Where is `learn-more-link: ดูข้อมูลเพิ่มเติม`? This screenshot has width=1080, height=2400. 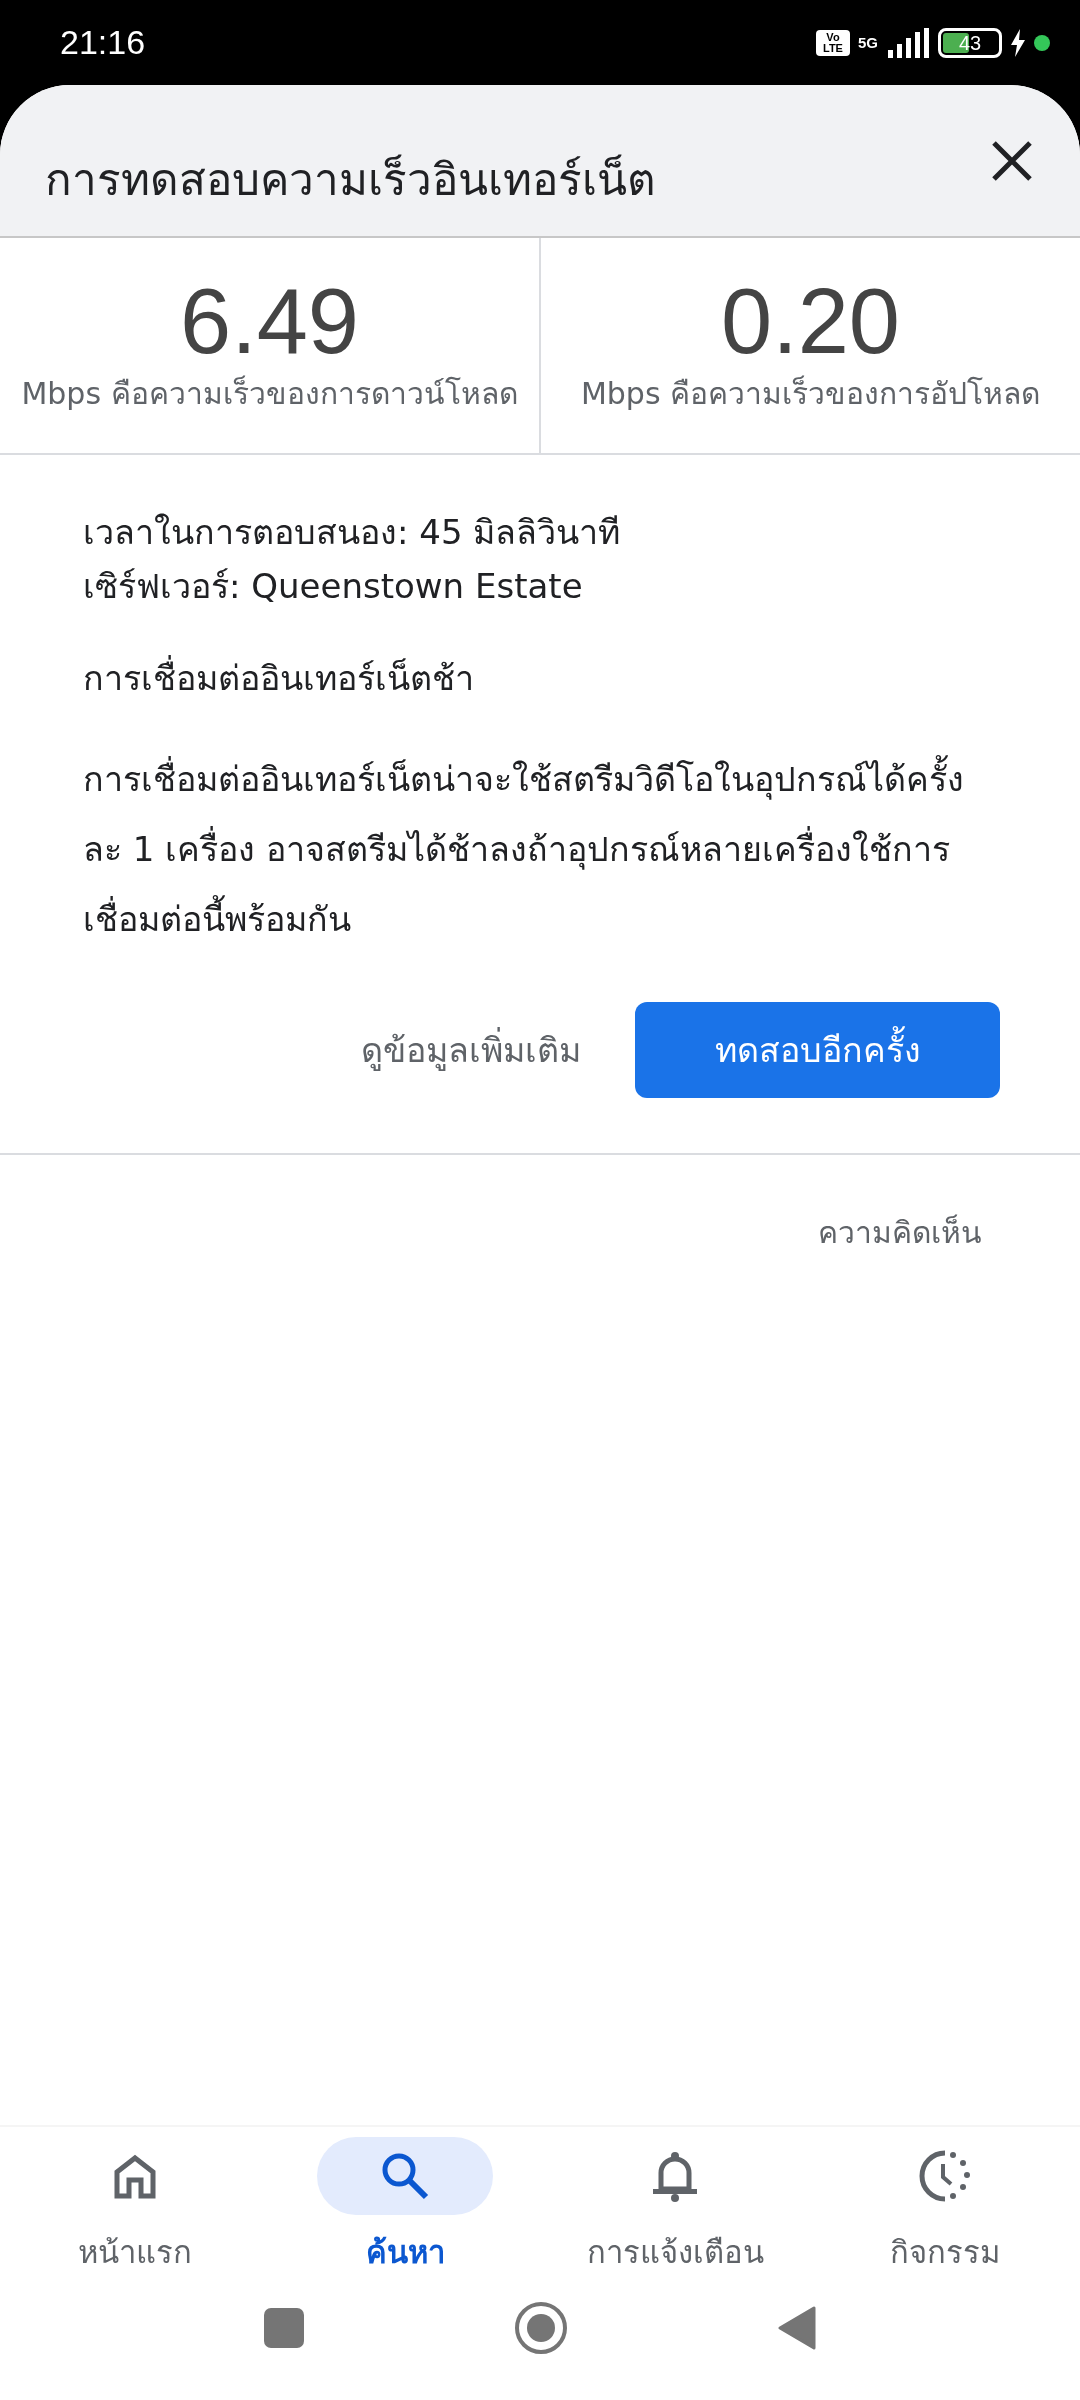
learn-more-link: ดูข้อมูลเพิ่มเติม is located at coordinates (471, 1050).